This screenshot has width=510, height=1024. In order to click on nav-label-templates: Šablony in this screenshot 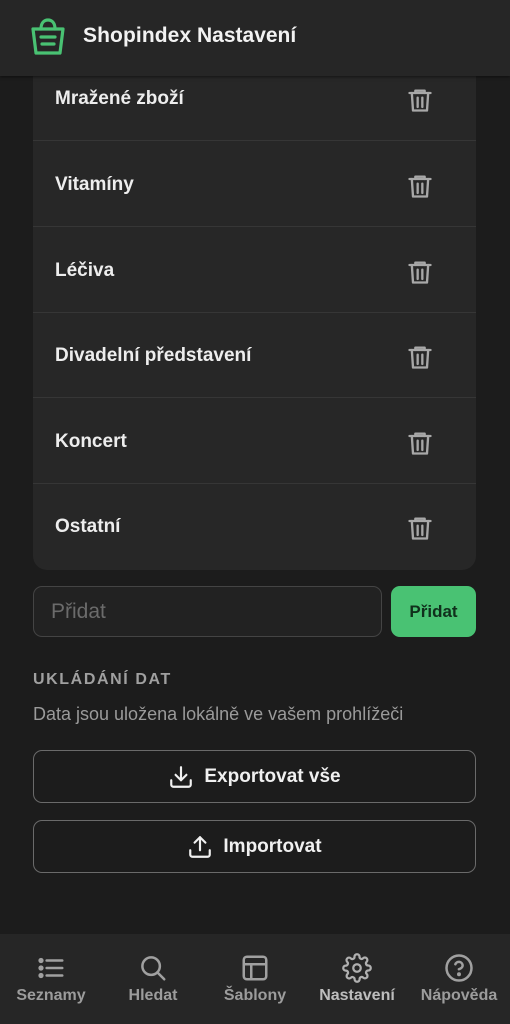, I will do `click(255, 995)`.